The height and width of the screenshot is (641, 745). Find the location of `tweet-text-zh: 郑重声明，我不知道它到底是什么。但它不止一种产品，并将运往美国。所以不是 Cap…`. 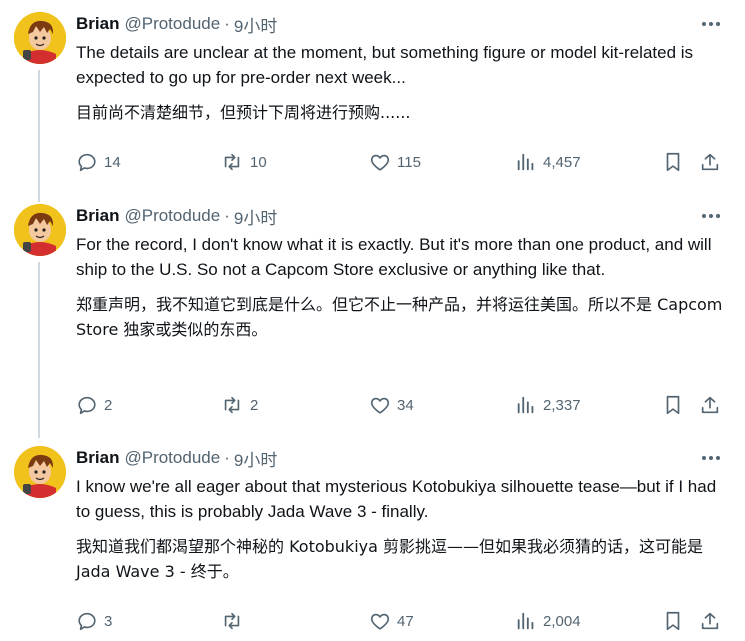

tweet-text-zh: 郑重声明，我不知道它到底是什么。但它不止一种产品，并将运往美国。所以不是 Cap… is located at coordinates (399, 317).